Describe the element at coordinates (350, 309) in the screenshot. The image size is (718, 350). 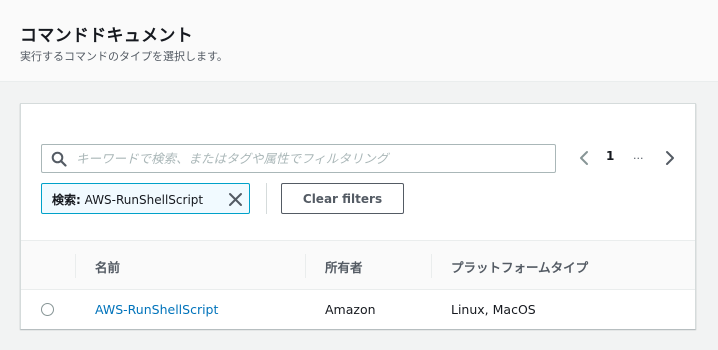
I see `document-owner: Amazon` at that location.